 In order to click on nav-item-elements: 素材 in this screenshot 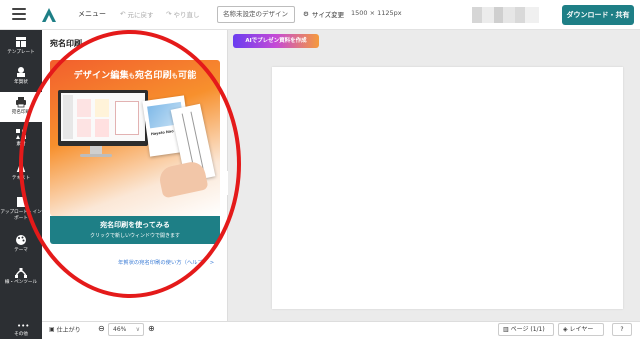, I will do `click(21, 139)`.